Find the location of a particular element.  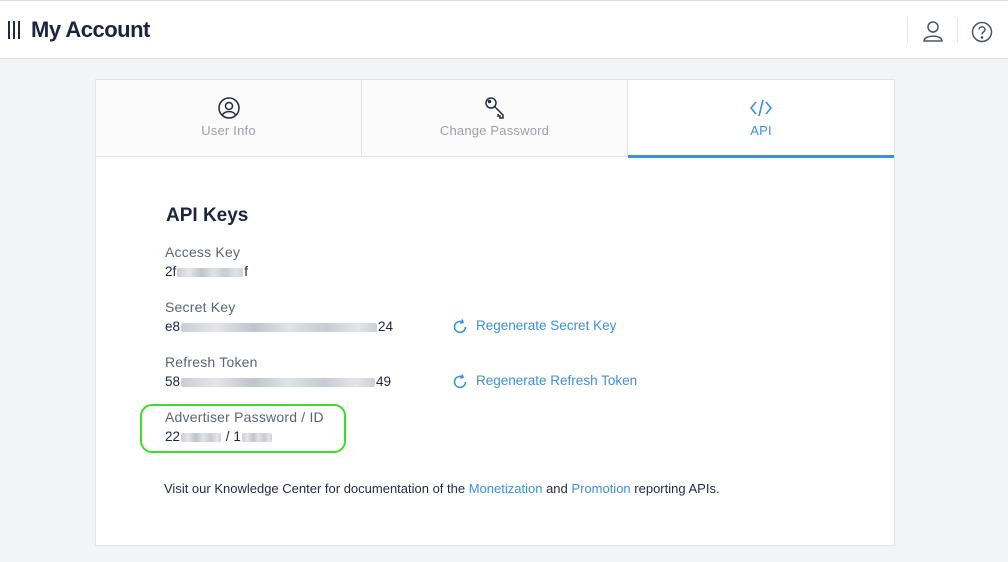

refresh-token-label: Refresh Token is located at coordinates (211, 362).